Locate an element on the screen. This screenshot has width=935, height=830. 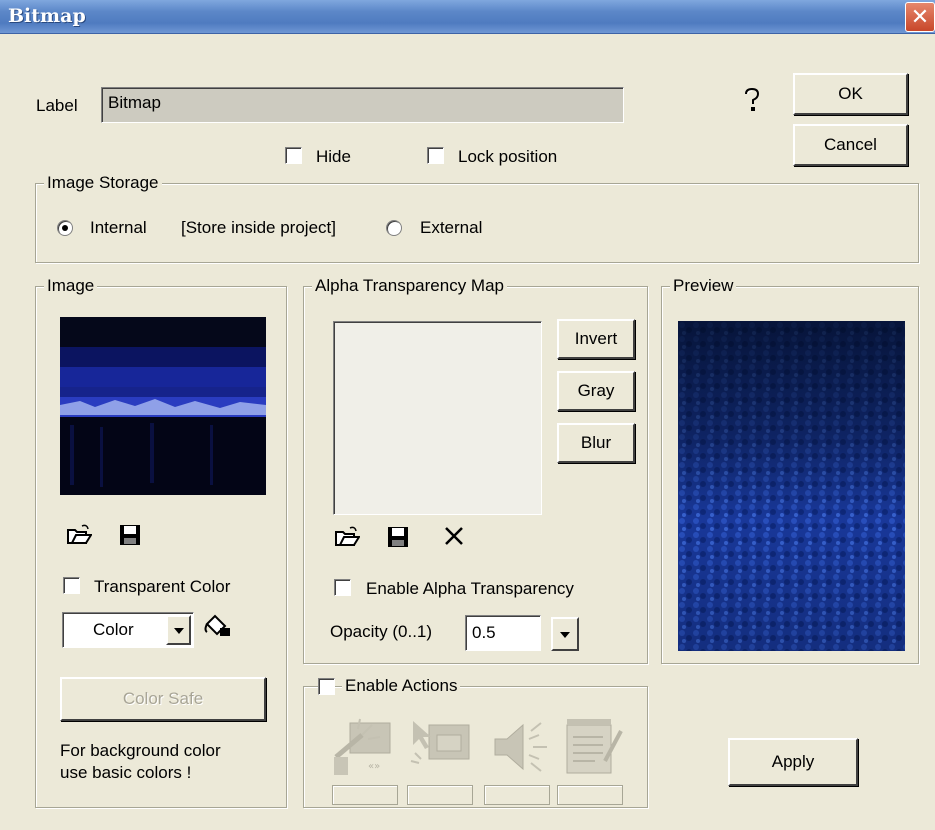
preview-group: Preview is located at coordinates (790, 470).